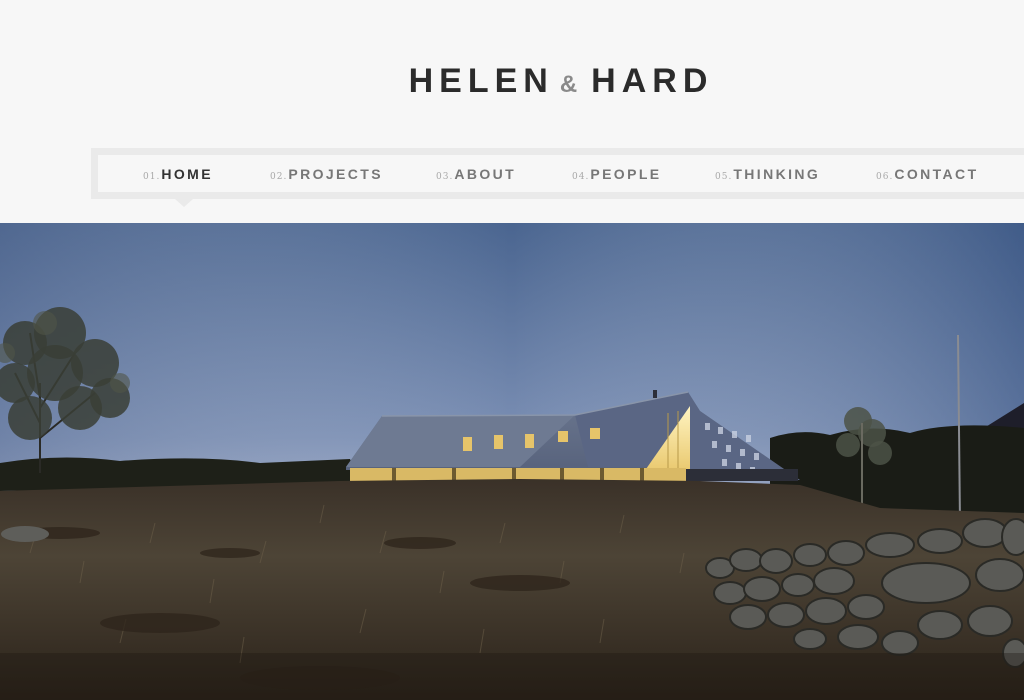 The width and height of the screenshot is (1024, 700). I want to click on nav-item-thinking: 05.THINKING, so click(767, 174).